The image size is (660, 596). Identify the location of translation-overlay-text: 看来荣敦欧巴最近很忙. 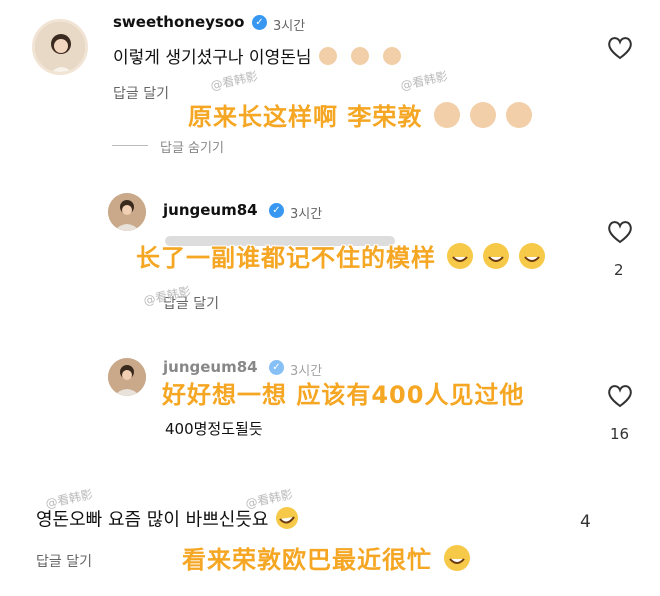
(307, 560).